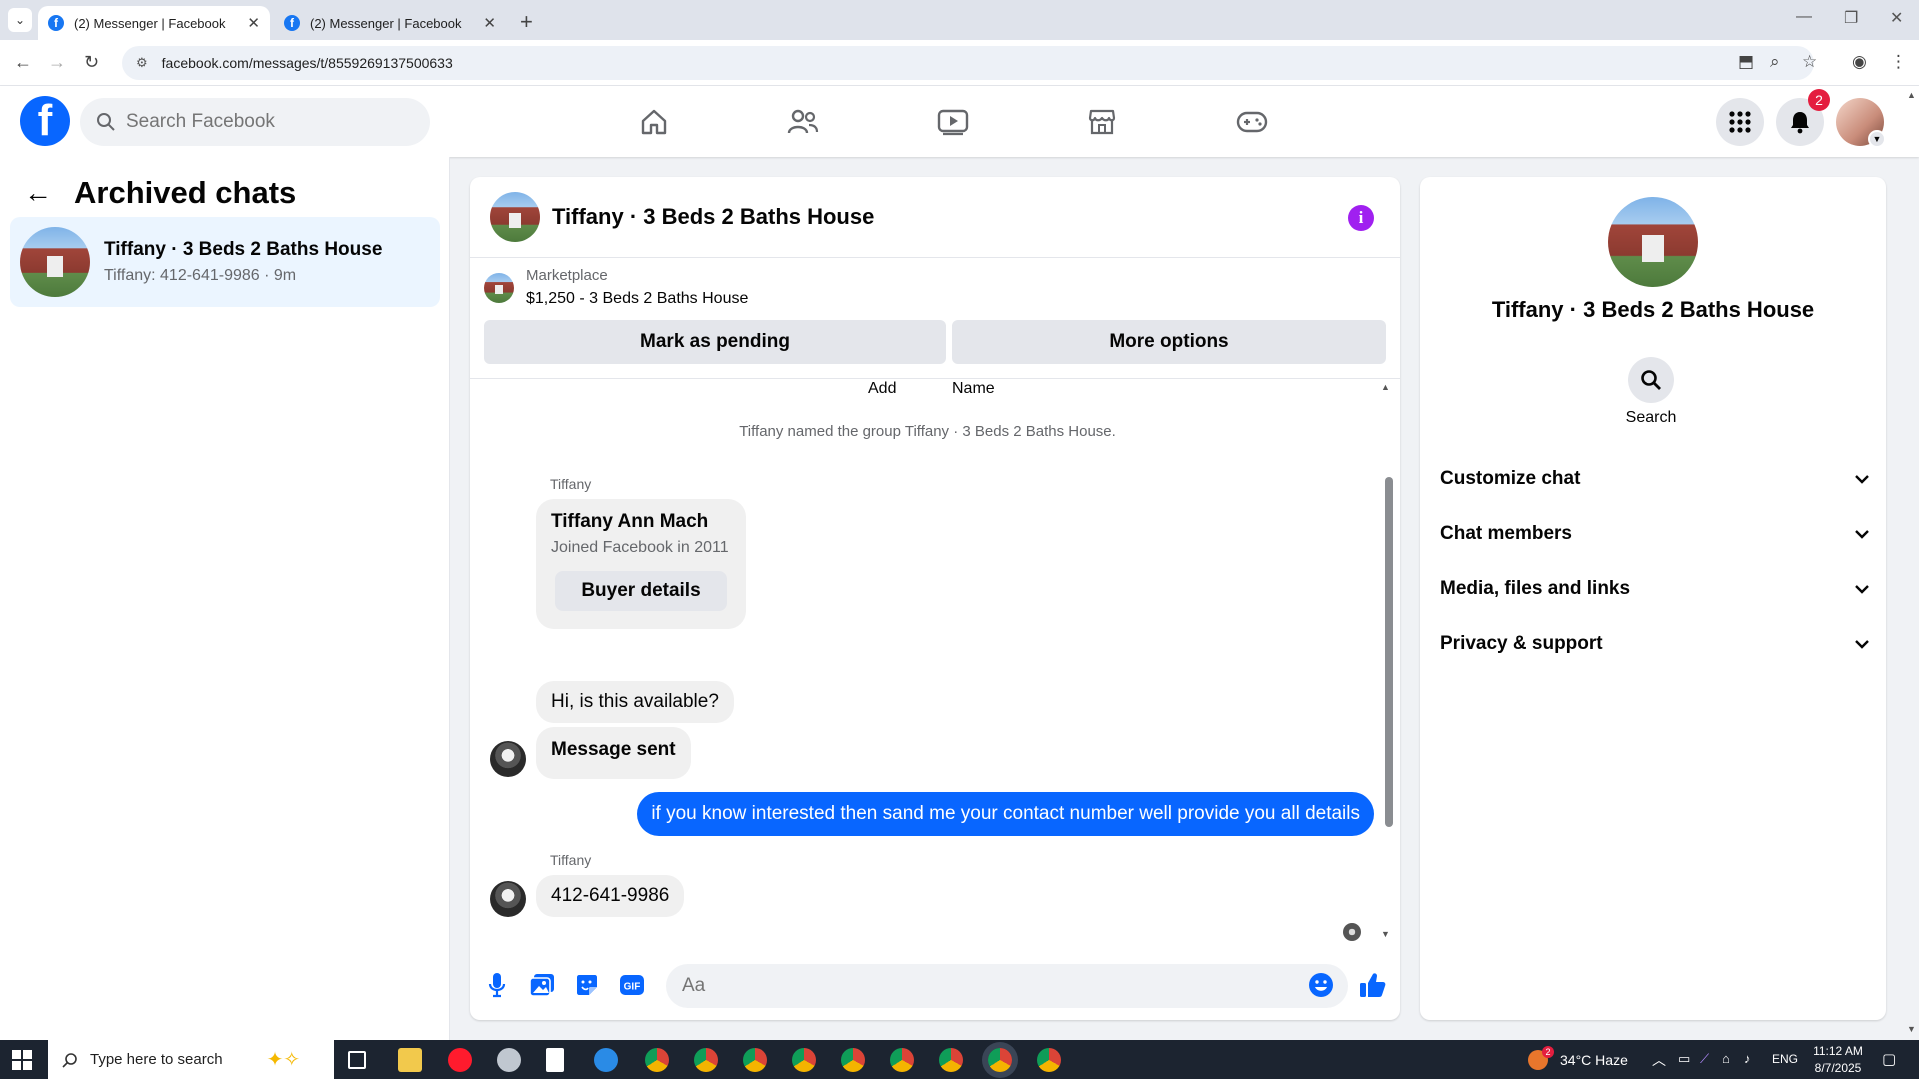 Image resolution: width=1919 pixels, height=1079 pixels. Describe the element at coordinates (266, 122) in the screenshot. I see `search-input` at that location.